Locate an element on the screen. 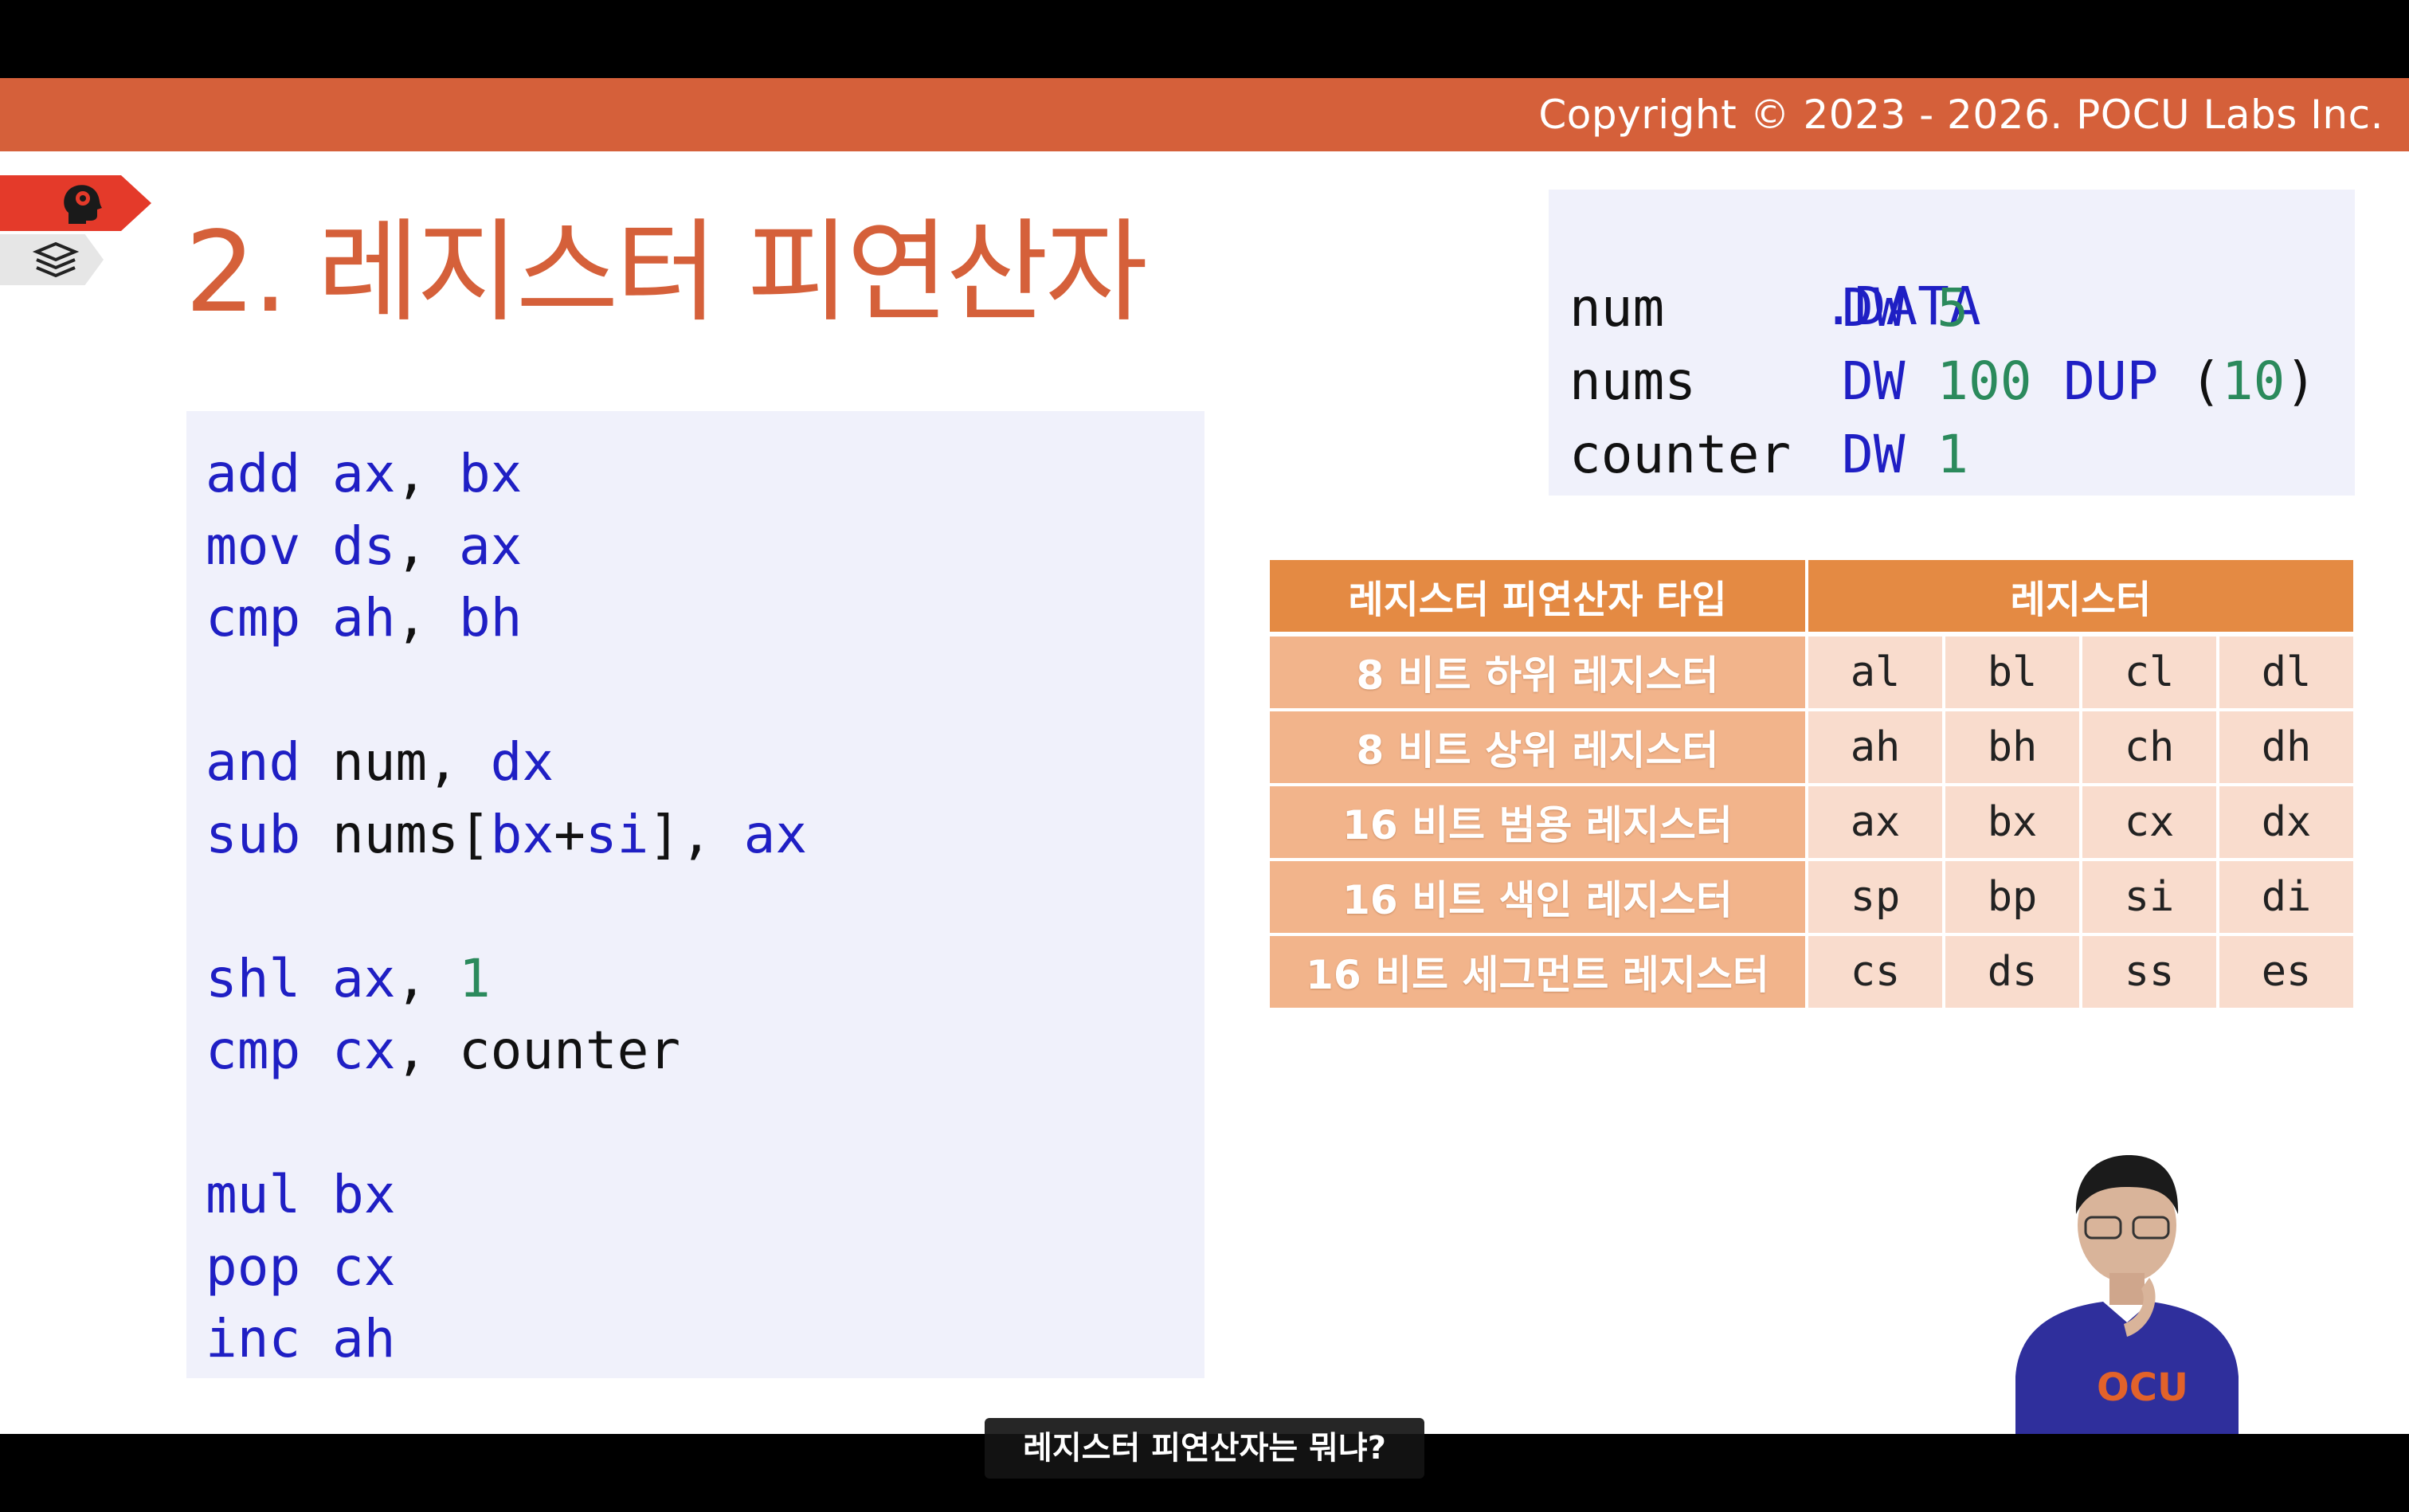  code-keyword: shl is located at coordinates (253, 978).